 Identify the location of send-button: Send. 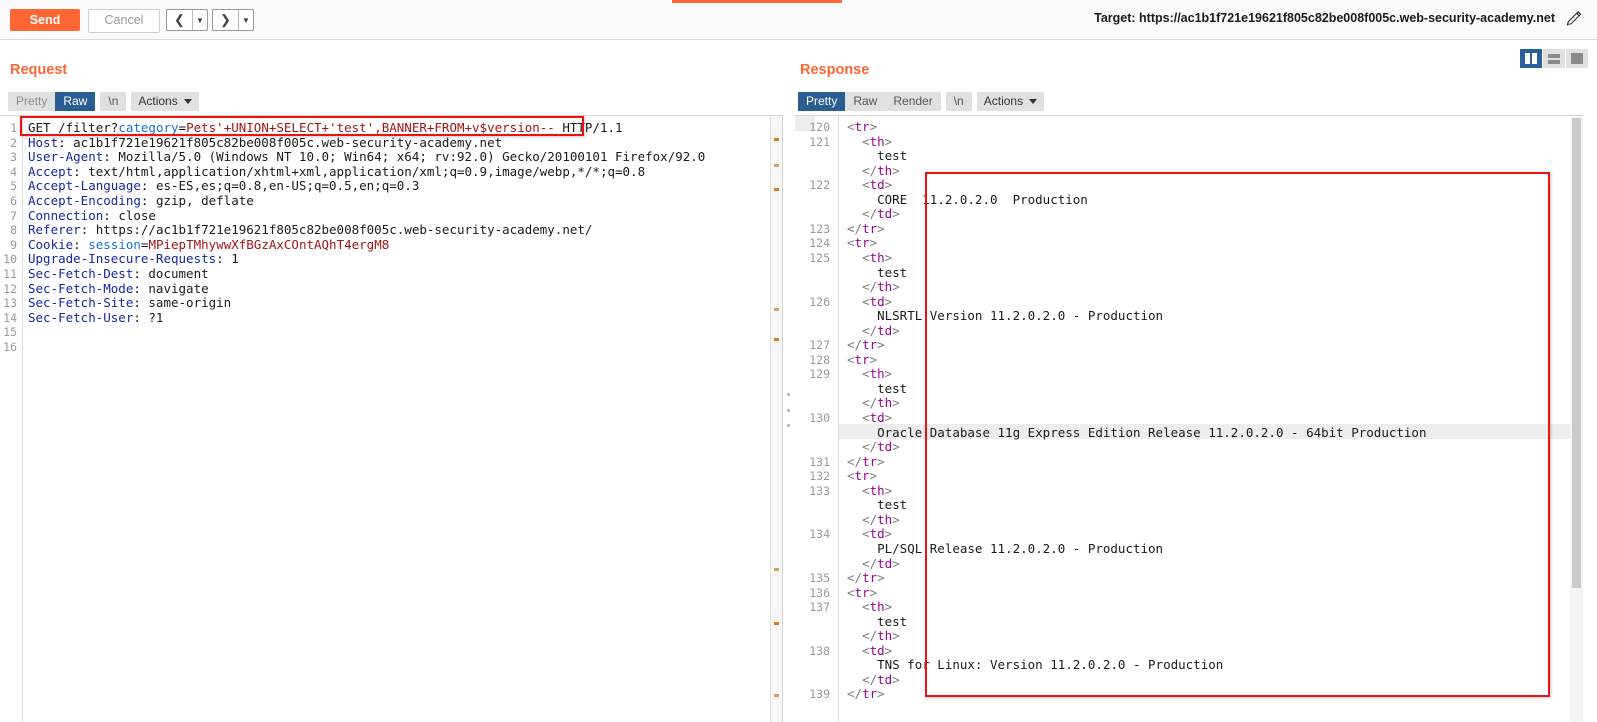
(45, 20).